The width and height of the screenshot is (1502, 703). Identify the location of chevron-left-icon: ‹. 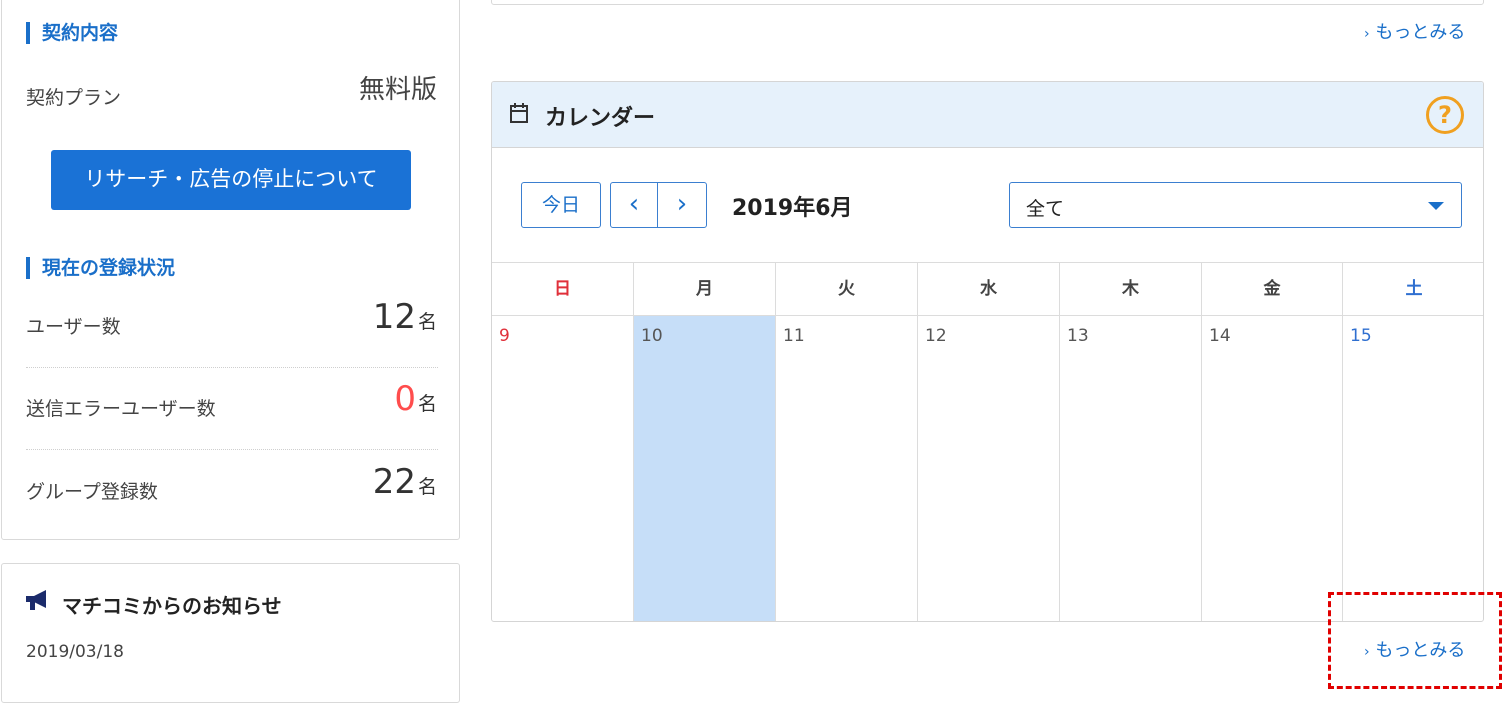
(634, 204).